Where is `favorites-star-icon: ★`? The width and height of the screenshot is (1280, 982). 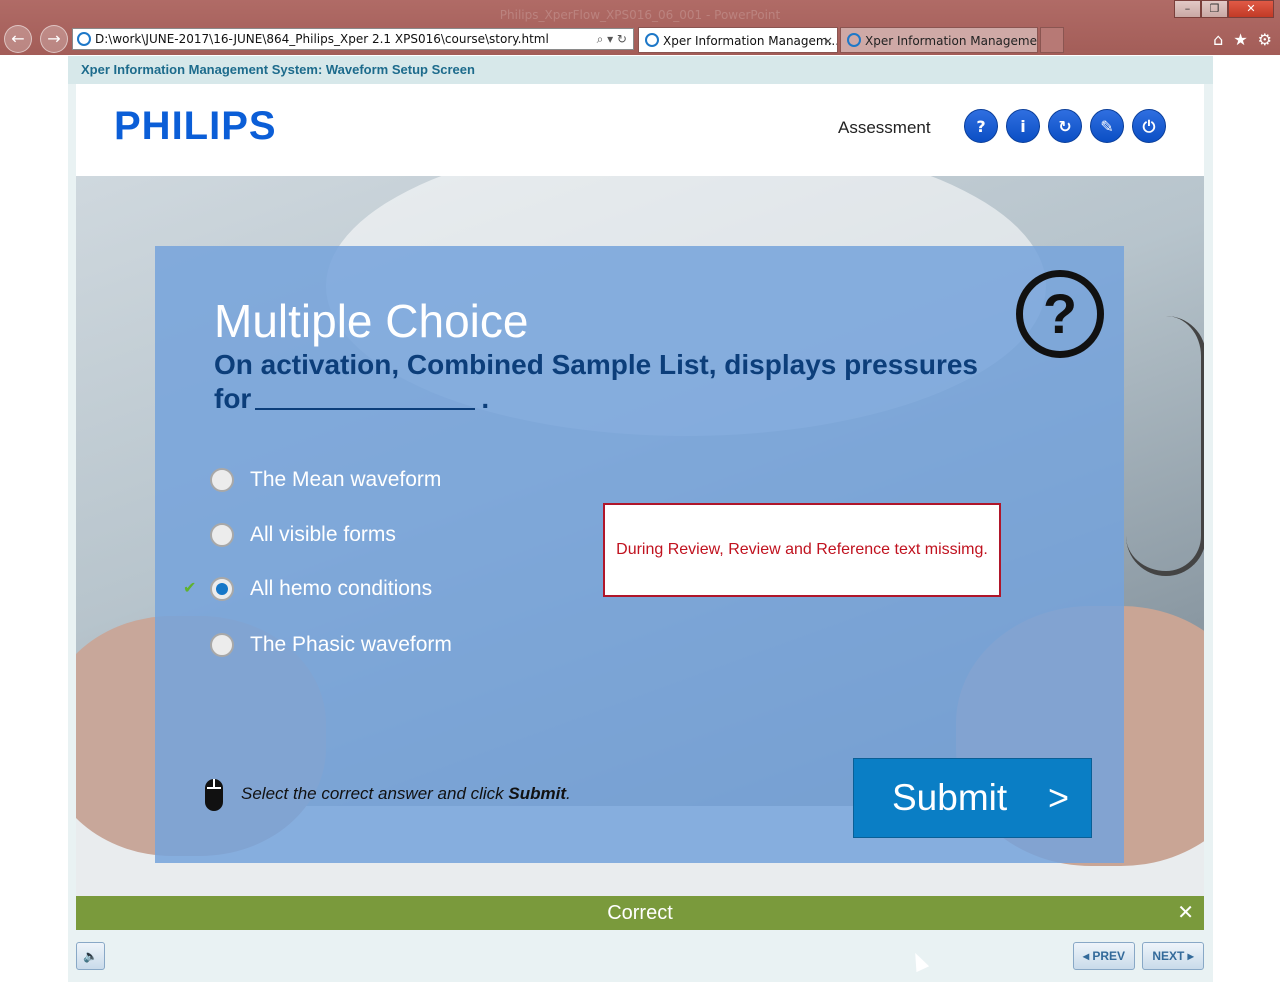 favorites-star-icon: ★ is located at coordinates (1240, 39).